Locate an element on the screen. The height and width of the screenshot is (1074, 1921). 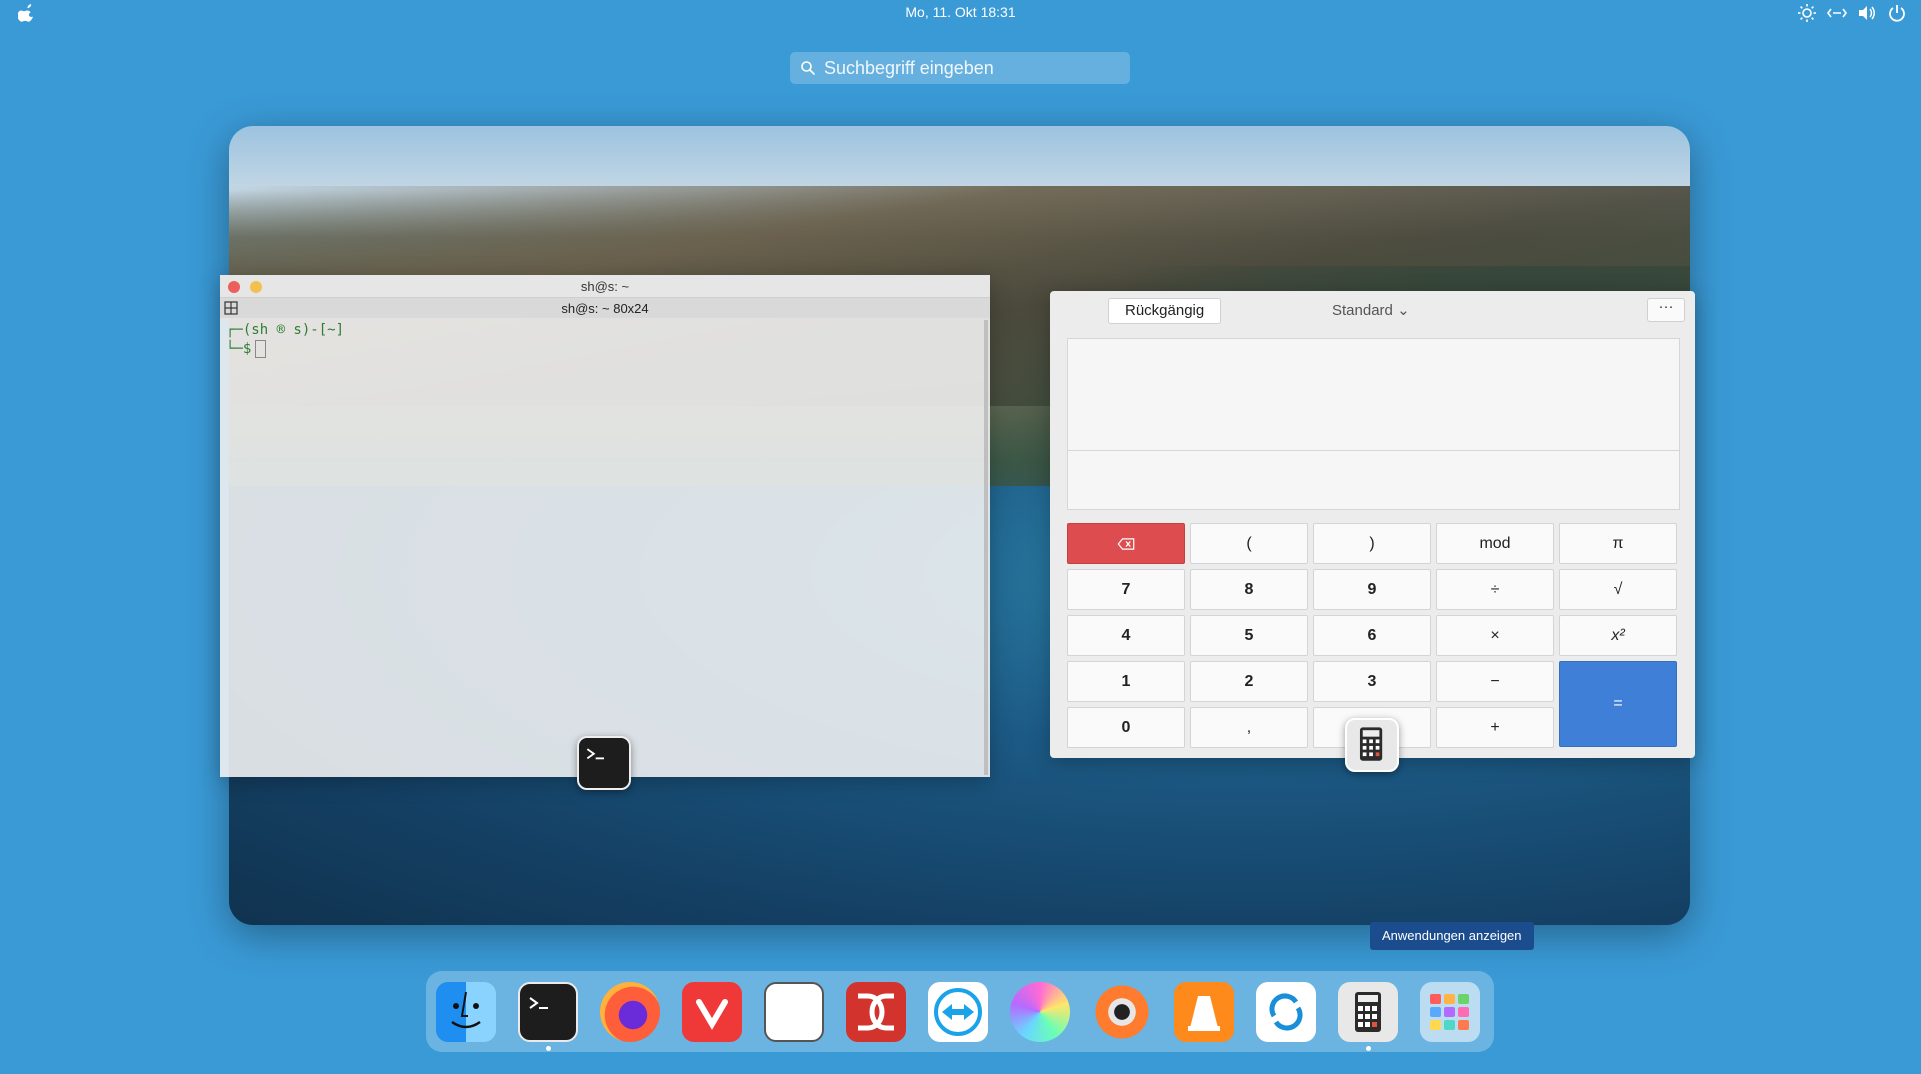
key-divide: ÷ is located at coordinates (1495, 589).